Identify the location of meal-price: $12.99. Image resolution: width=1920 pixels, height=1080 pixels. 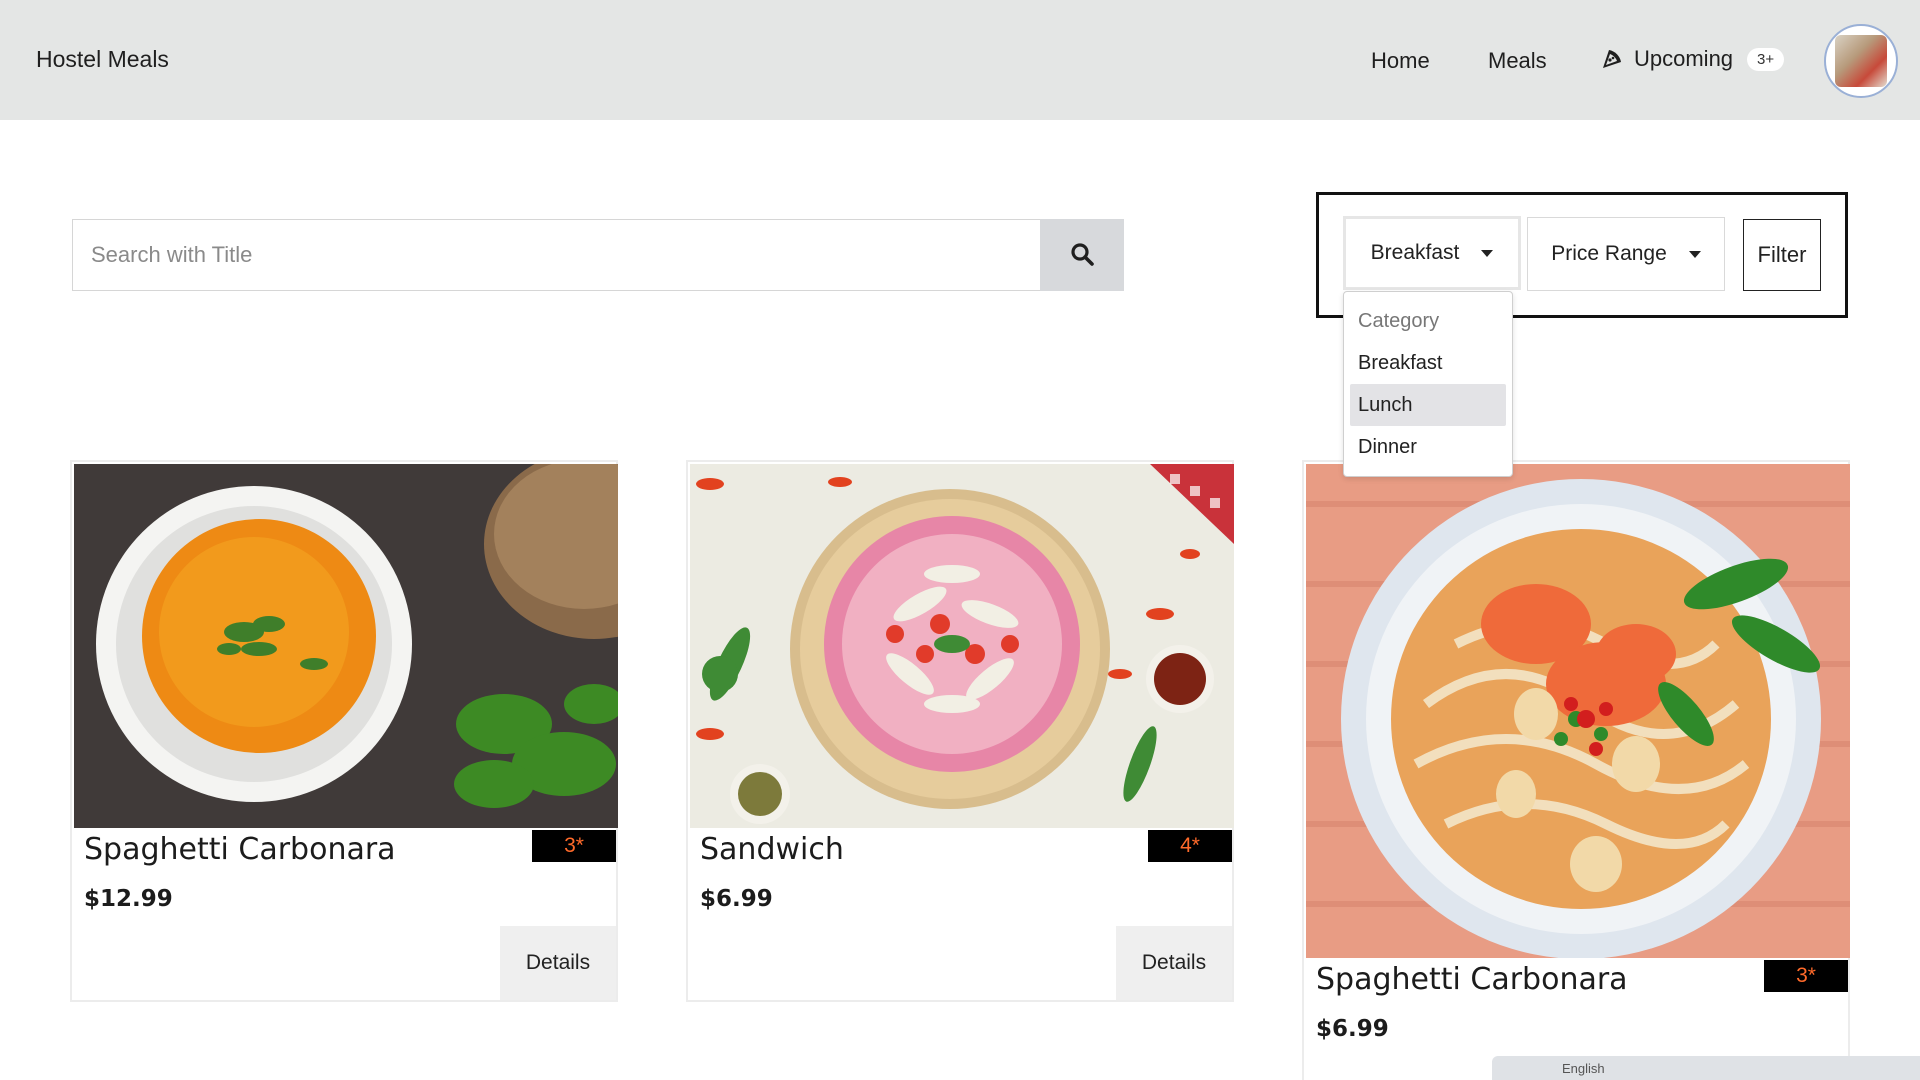
(128, 899).